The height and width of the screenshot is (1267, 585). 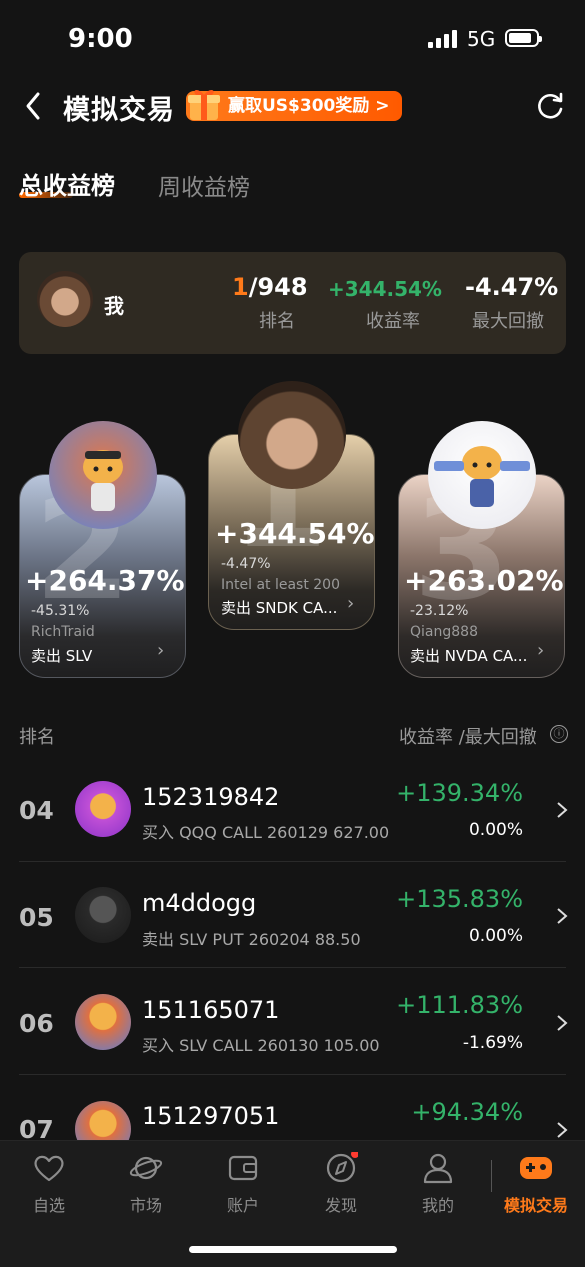 I want to click on nav-label: 发现, so click(x=340, y=1205).